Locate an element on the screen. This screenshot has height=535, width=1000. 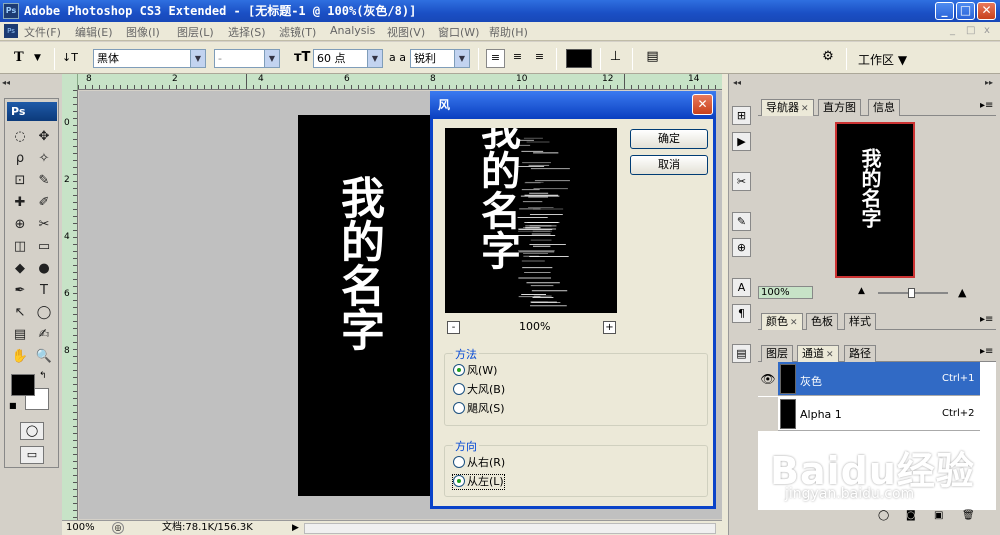
ok-button: 确定 is located at coordinates (669, 139).